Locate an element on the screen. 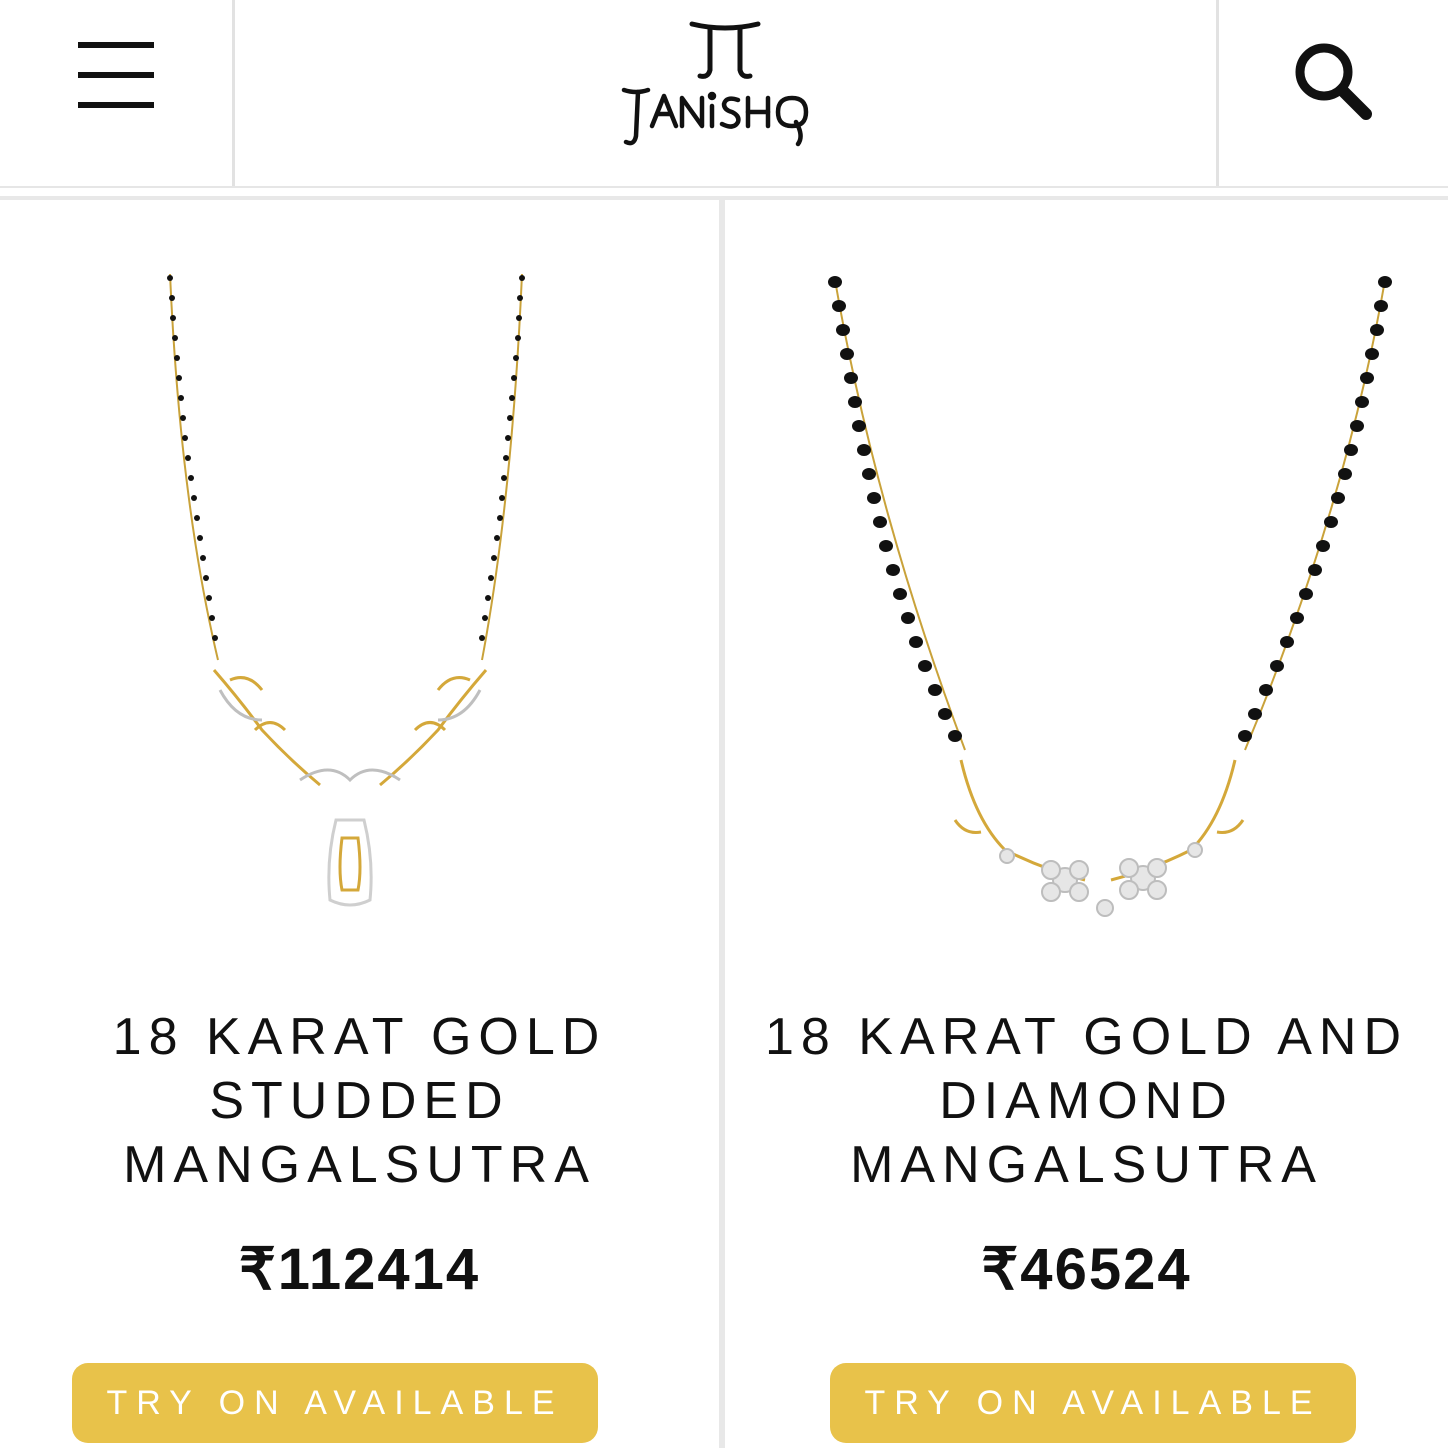 The width and height of the screenshot is (1448, 1448). product-name-line: 18 KARAT GOLD is located at coordinates (359, 1037).